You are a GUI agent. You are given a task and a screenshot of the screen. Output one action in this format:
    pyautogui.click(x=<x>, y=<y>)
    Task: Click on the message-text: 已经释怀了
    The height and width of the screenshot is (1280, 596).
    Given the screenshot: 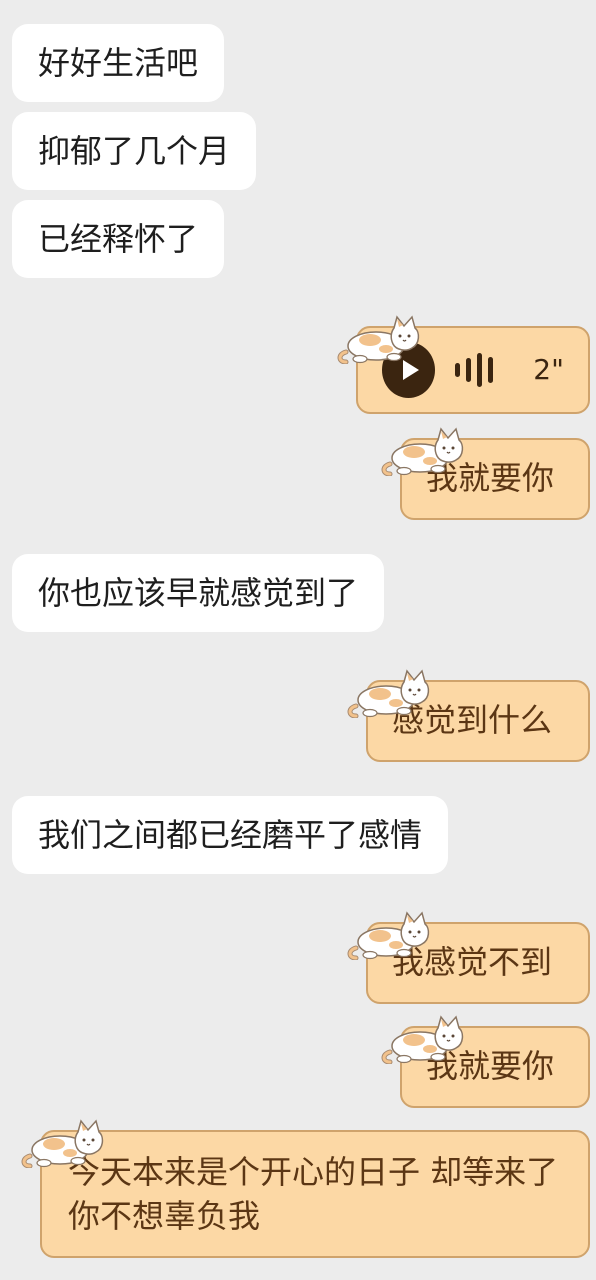 What is the action you would take?
    pyautogui.click(x=118, y=239)
    